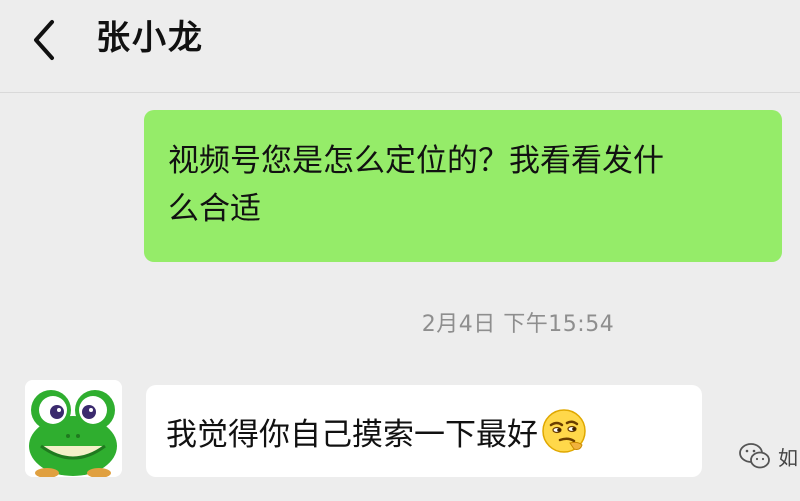  I want to click on back-button, so click(46, 40).